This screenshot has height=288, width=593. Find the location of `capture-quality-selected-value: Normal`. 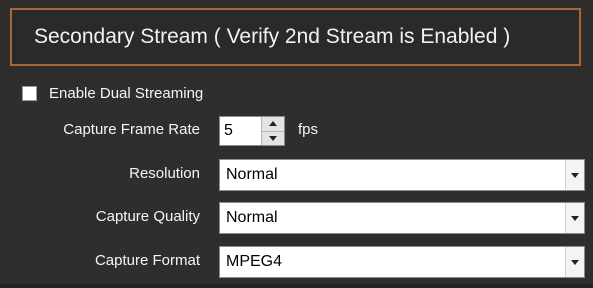

capture-quality-selected-value: Normal is located at coordinates (392, 218).